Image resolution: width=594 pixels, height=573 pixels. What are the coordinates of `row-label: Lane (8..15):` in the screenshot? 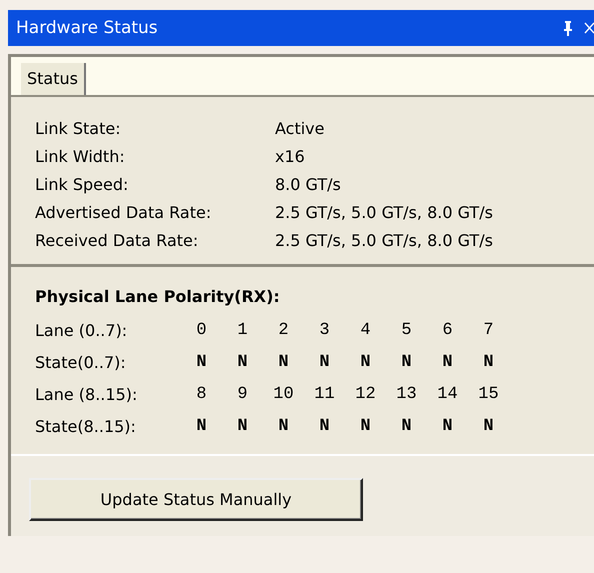 It's located at (86, 394).